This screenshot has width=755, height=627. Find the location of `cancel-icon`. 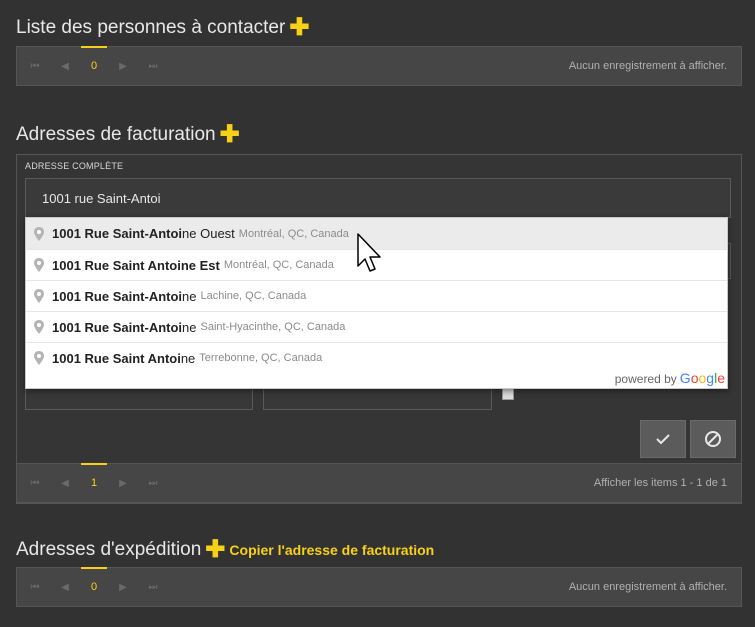

cancel-icon is located at coordinates (713, 439).